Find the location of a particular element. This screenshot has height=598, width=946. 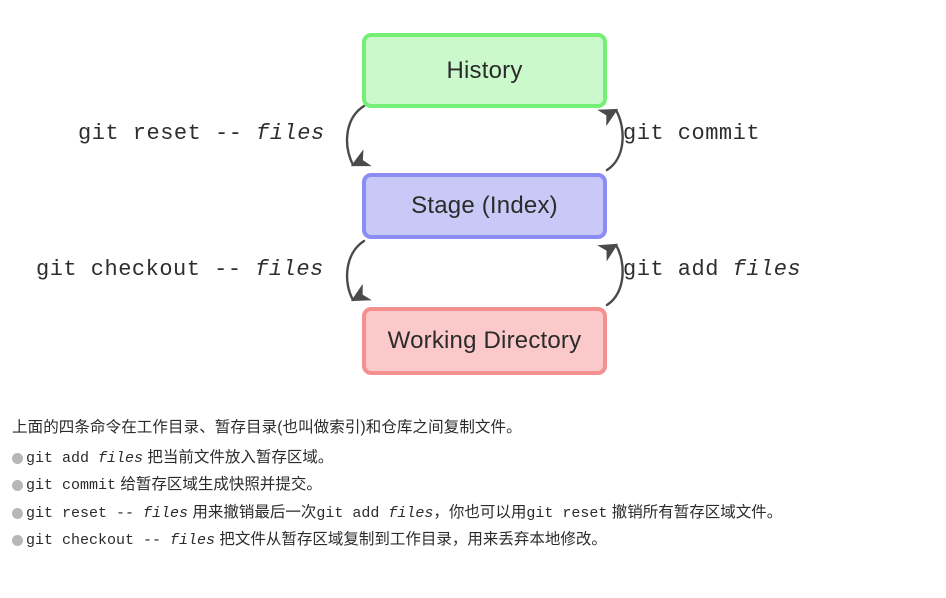

list-item-description-3: 撤销所有暂存区域文件。 is located at coordinates (695, 512).